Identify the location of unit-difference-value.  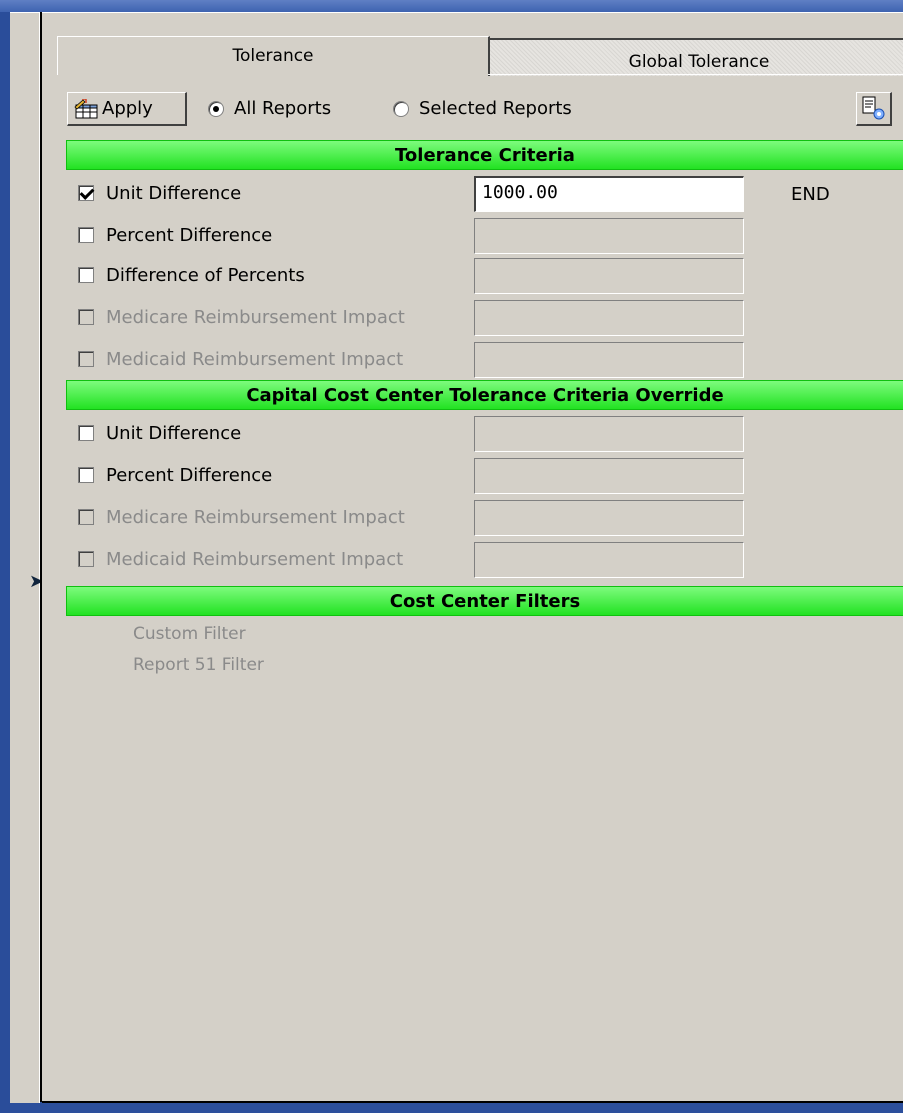
(609, 194).